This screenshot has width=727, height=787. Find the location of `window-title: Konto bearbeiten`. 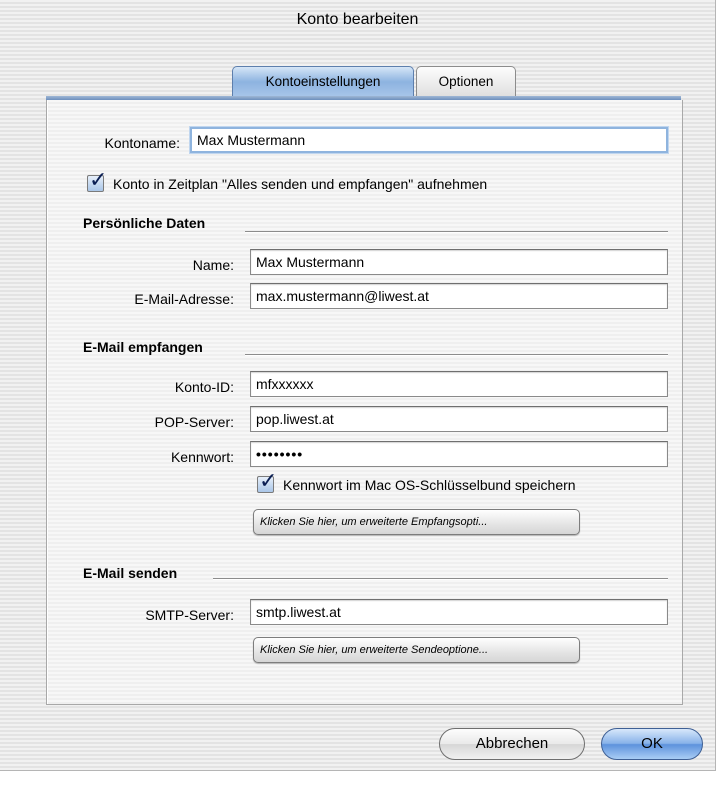

window-title: Konto bearbeiten is located at coordinates (357, 19).